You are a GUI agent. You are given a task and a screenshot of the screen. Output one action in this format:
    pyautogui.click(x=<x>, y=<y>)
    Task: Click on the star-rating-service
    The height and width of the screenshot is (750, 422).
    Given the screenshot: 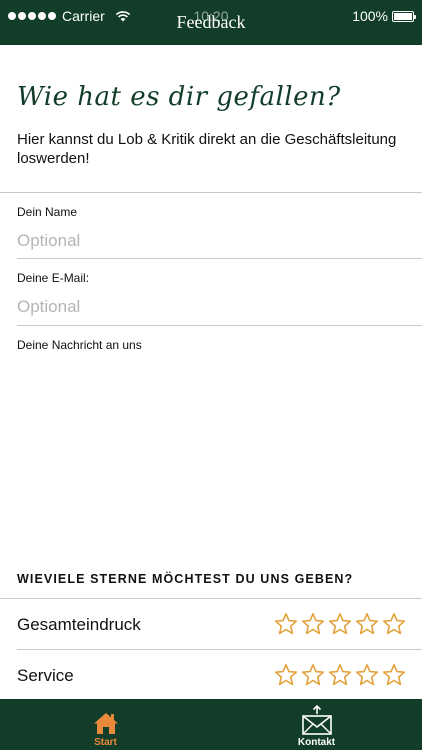 What is the action you would take?
    pyautogui.click(x=340, y=675)
    